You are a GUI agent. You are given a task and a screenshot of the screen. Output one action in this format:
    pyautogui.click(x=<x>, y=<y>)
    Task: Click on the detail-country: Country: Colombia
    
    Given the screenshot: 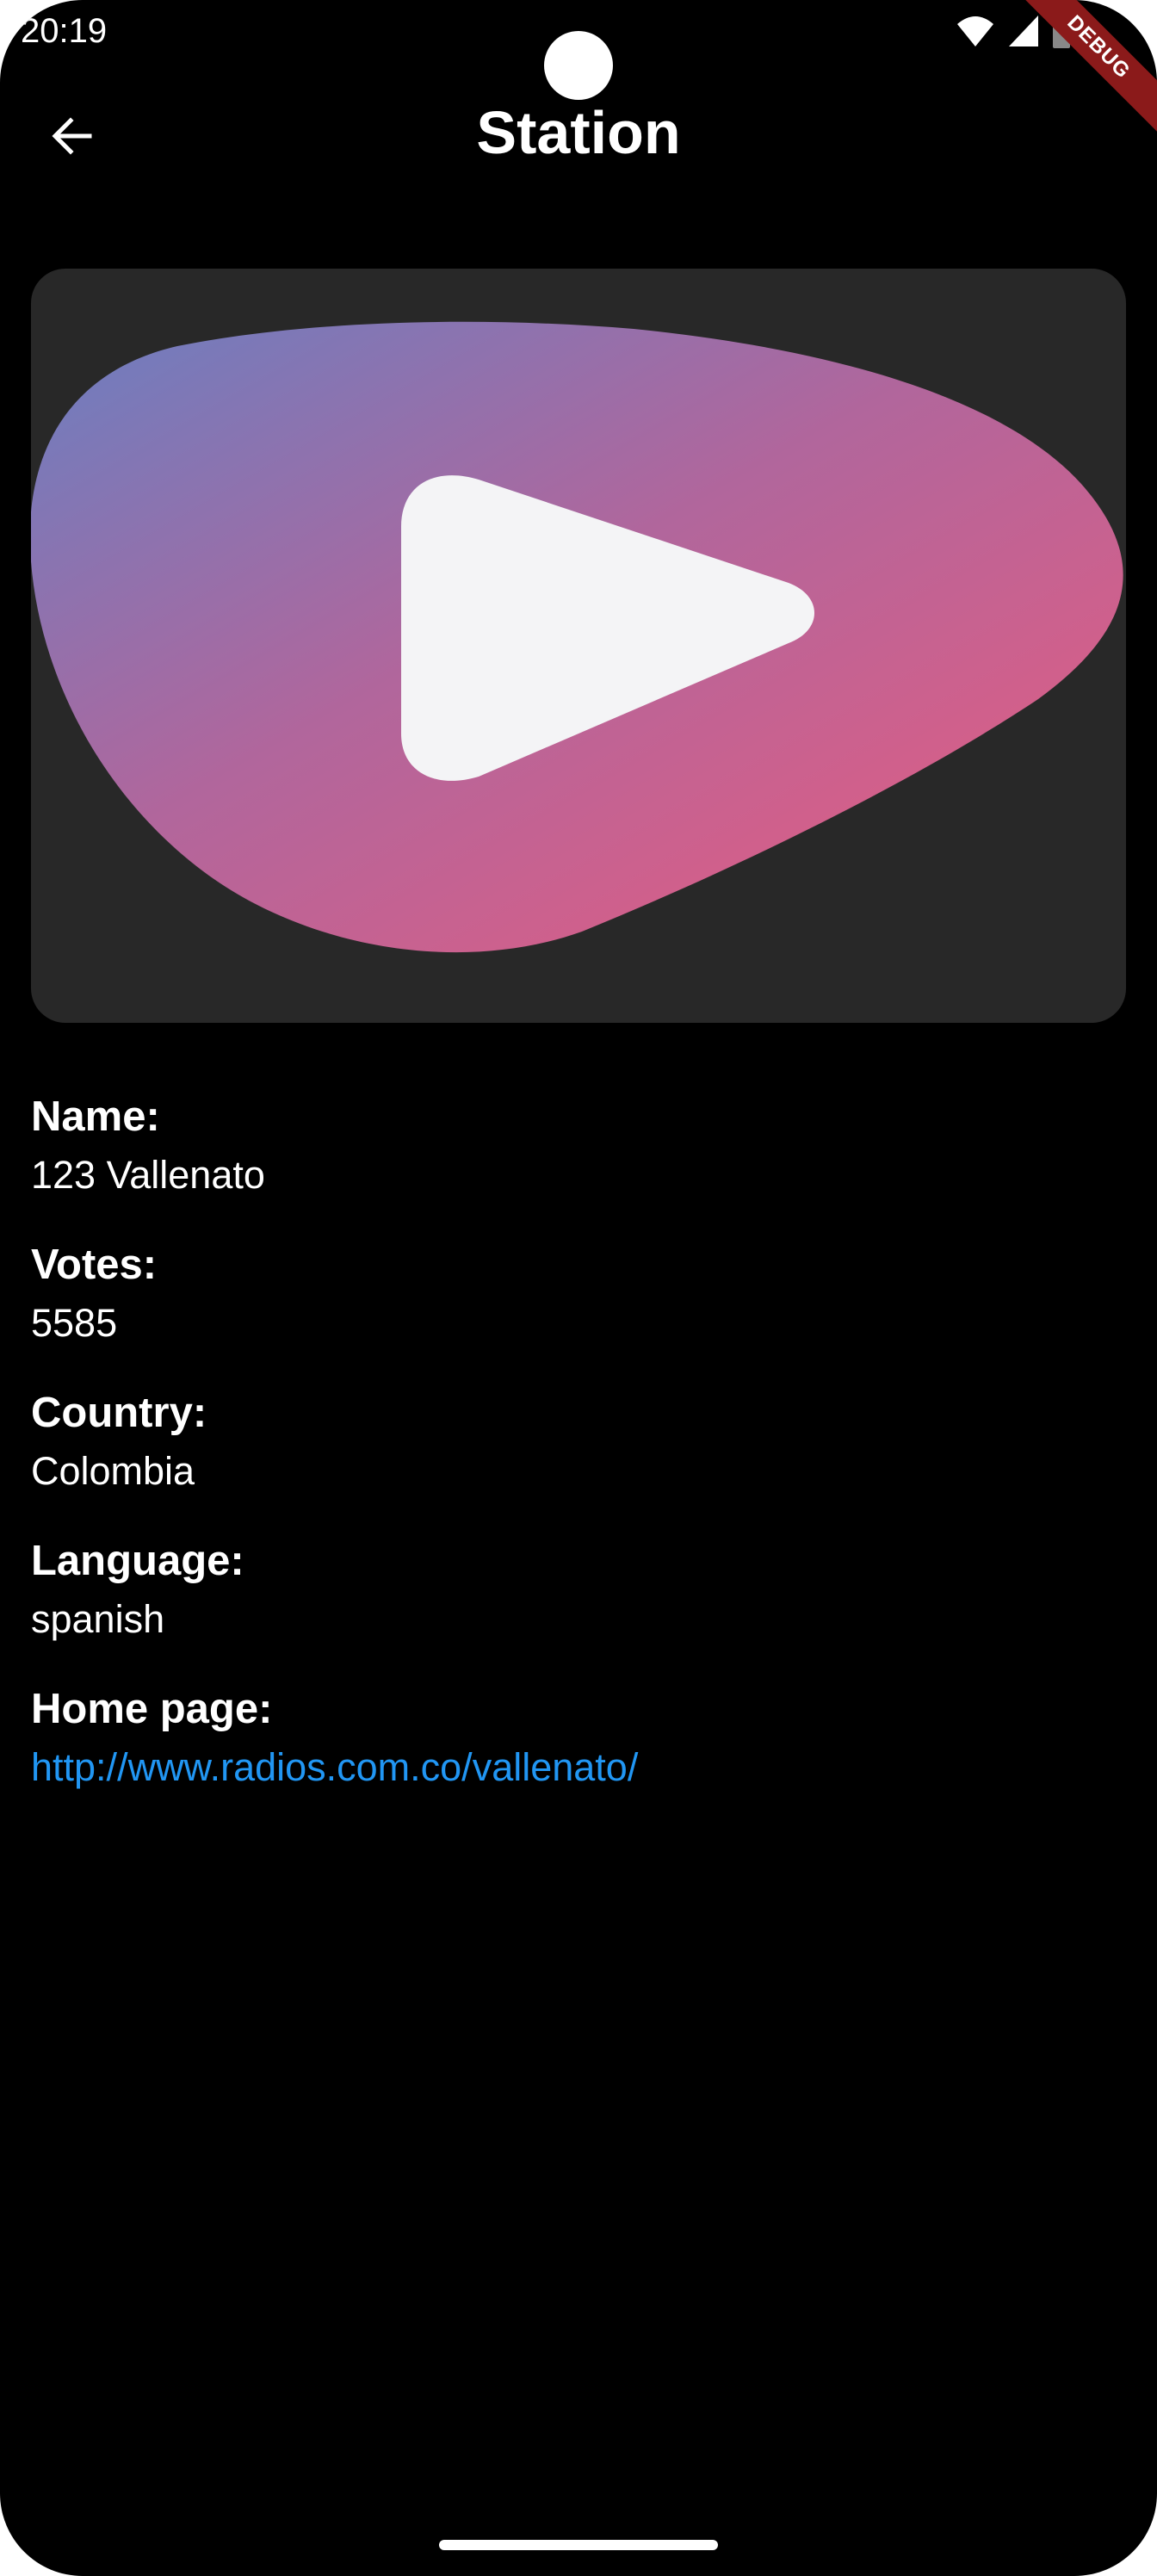 What is the action you would take?
    pyautogui.click(x=579, y=1441)
    